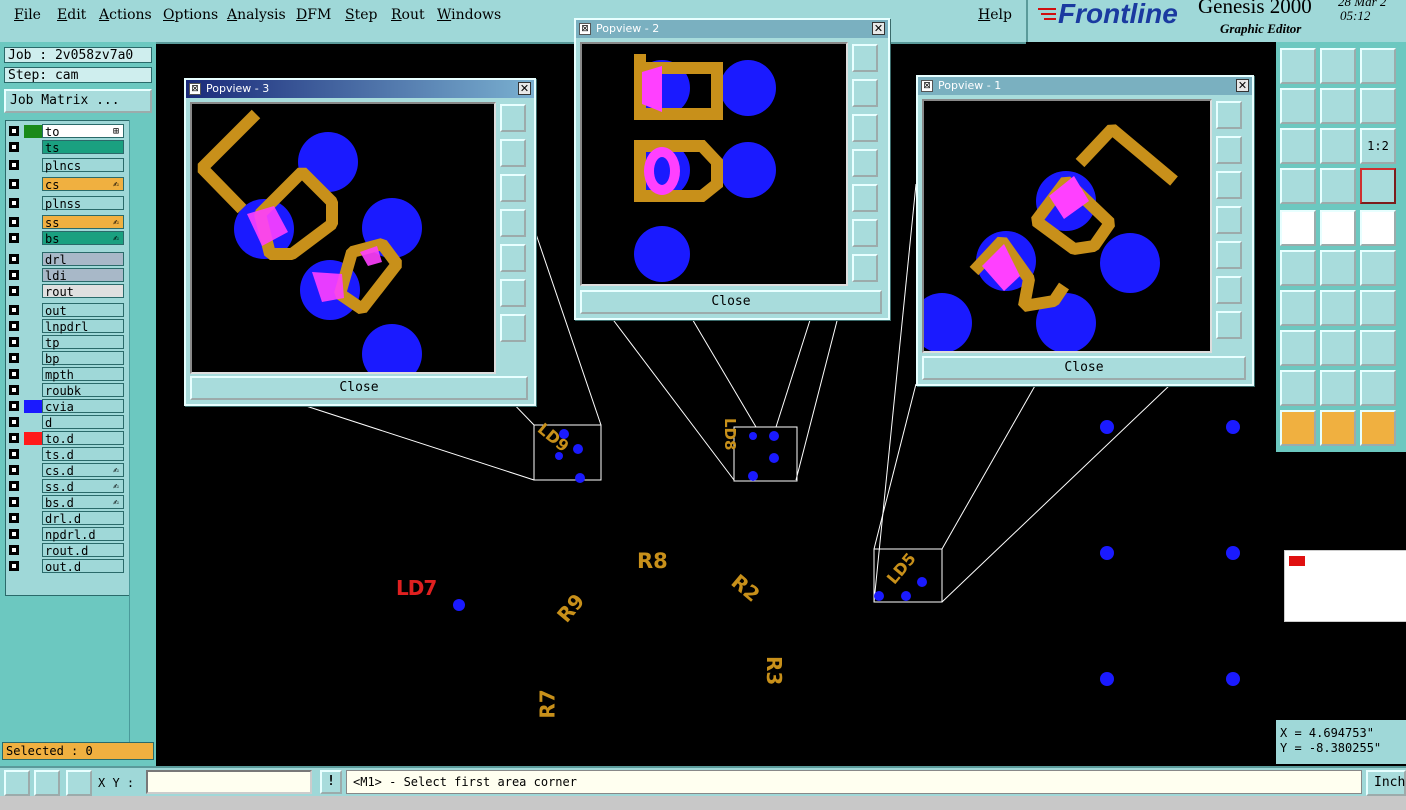  Describe the element at coordinates (1338, 268) in the screenshot. I see `cross-icon` at that location.